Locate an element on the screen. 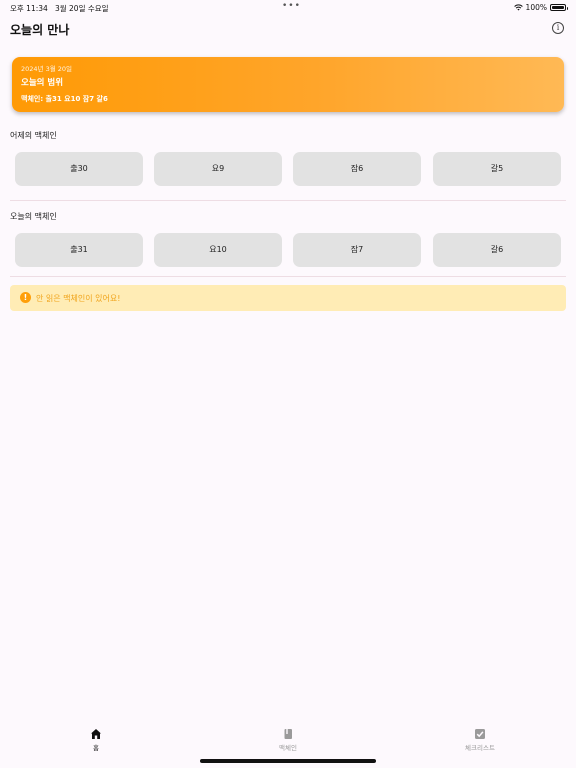 The width and height of the screenshot is (576, 768). today-section-label: 오늘의 맥체인 is located at coordinates (33, 216).